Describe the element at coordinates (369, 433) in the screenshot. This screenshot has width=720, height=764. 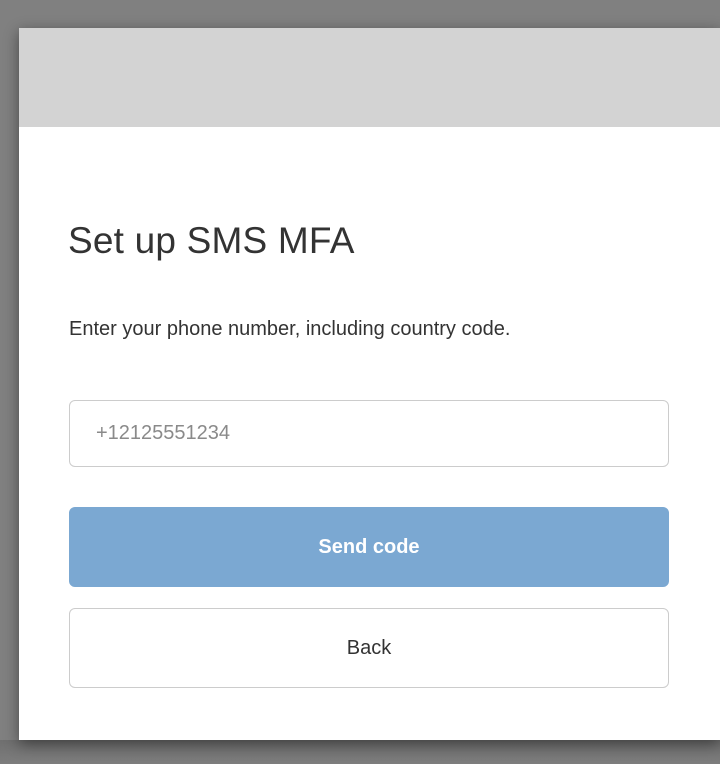
I see `phone-number-input` at that location.